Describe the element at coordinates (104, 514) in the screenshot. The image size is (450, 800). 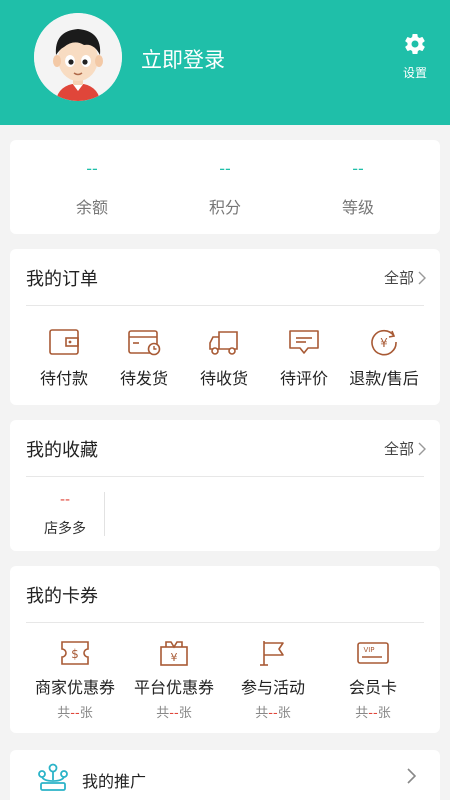
I see `favorites-separator` at that location.